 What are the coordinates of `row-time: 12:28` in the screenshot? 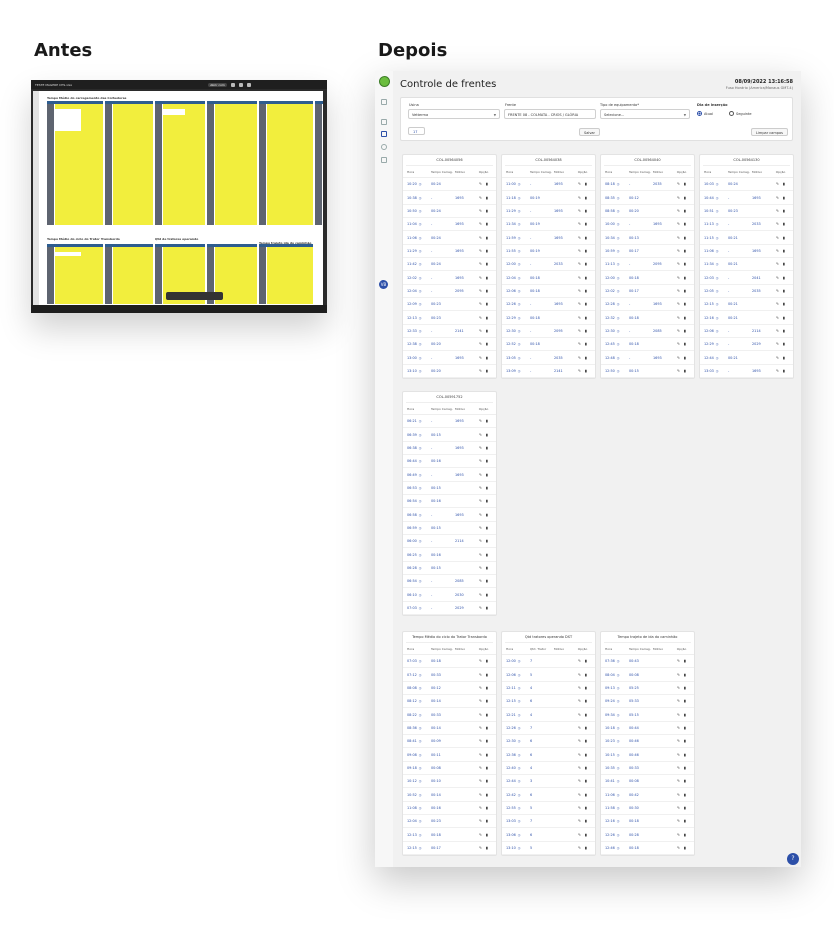 It's located at (610, 304).